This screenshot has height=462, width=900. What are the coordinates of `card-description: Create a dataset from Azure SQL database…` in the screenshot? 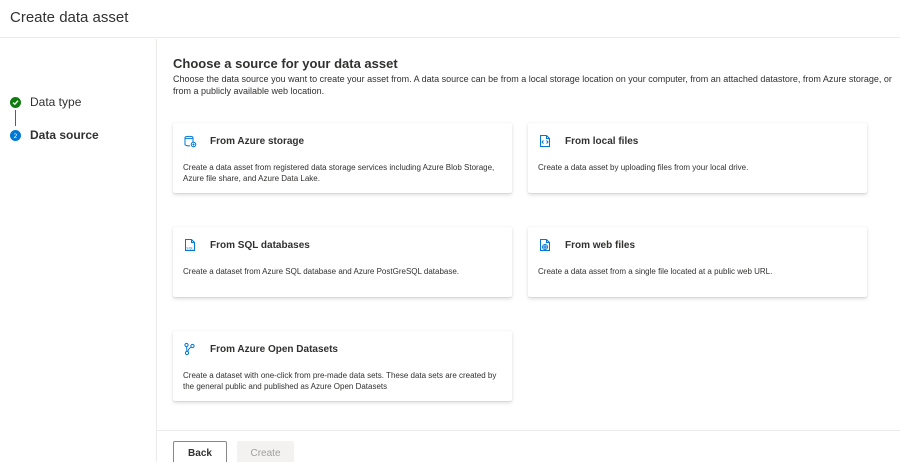 It's located at (321, 271).